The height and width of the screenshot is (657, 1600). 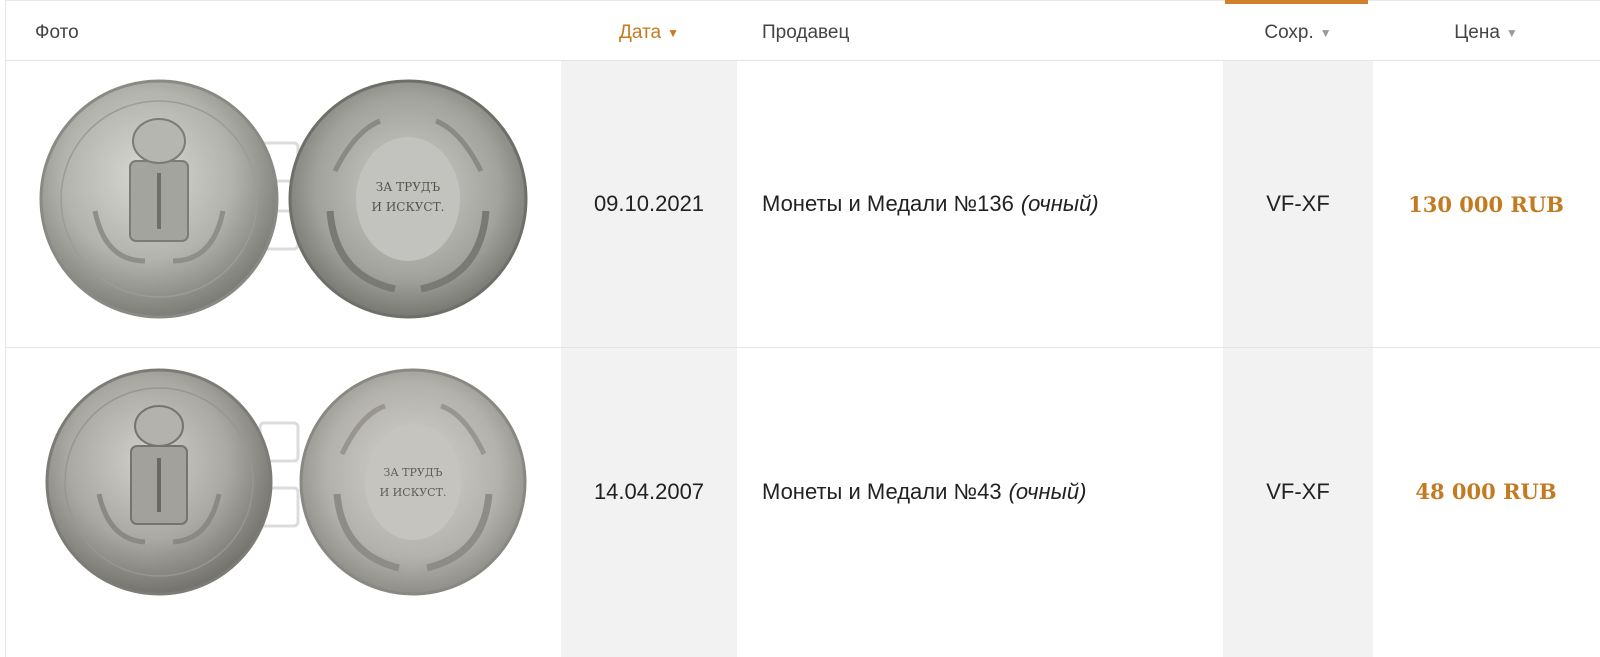 I want to click on lot-price: 130 000 RUB, so click(x=1486, y=204).